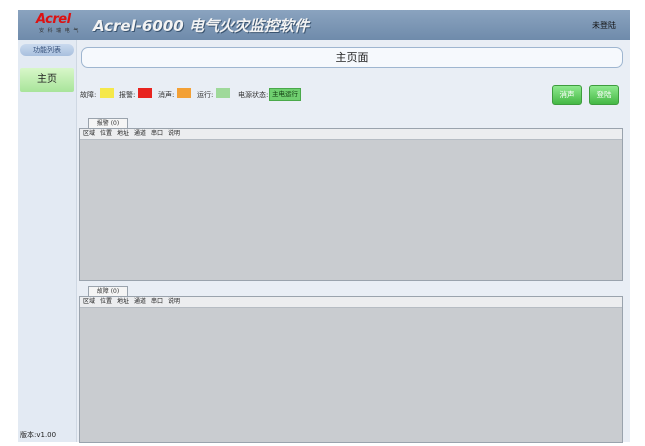  I want to click on login-button: 登陆, so click(604, 95).